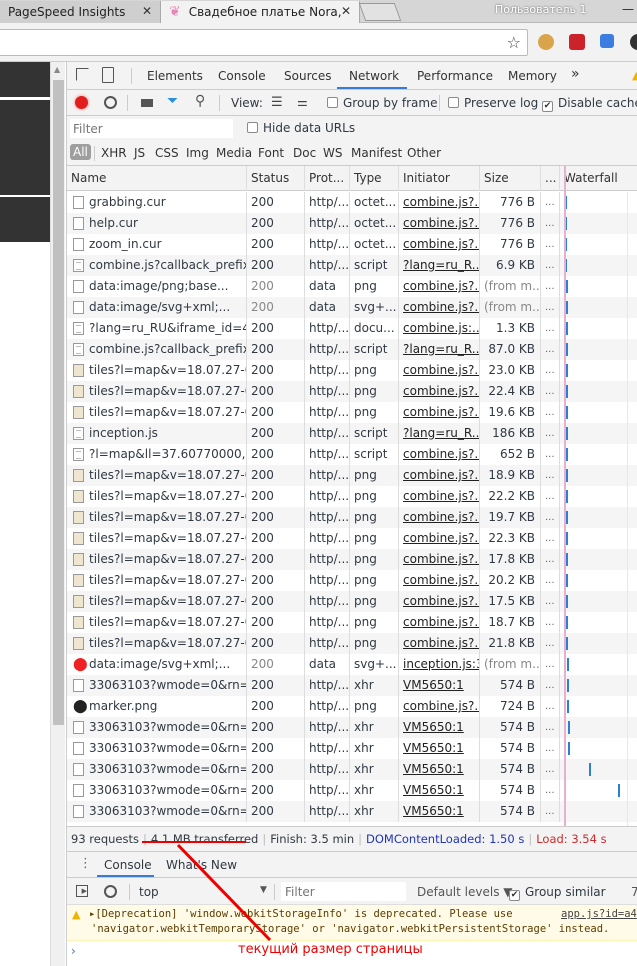 This screenshot has height=966, width=637. I want to click on type-filter-media: Media, so click(234, 153).